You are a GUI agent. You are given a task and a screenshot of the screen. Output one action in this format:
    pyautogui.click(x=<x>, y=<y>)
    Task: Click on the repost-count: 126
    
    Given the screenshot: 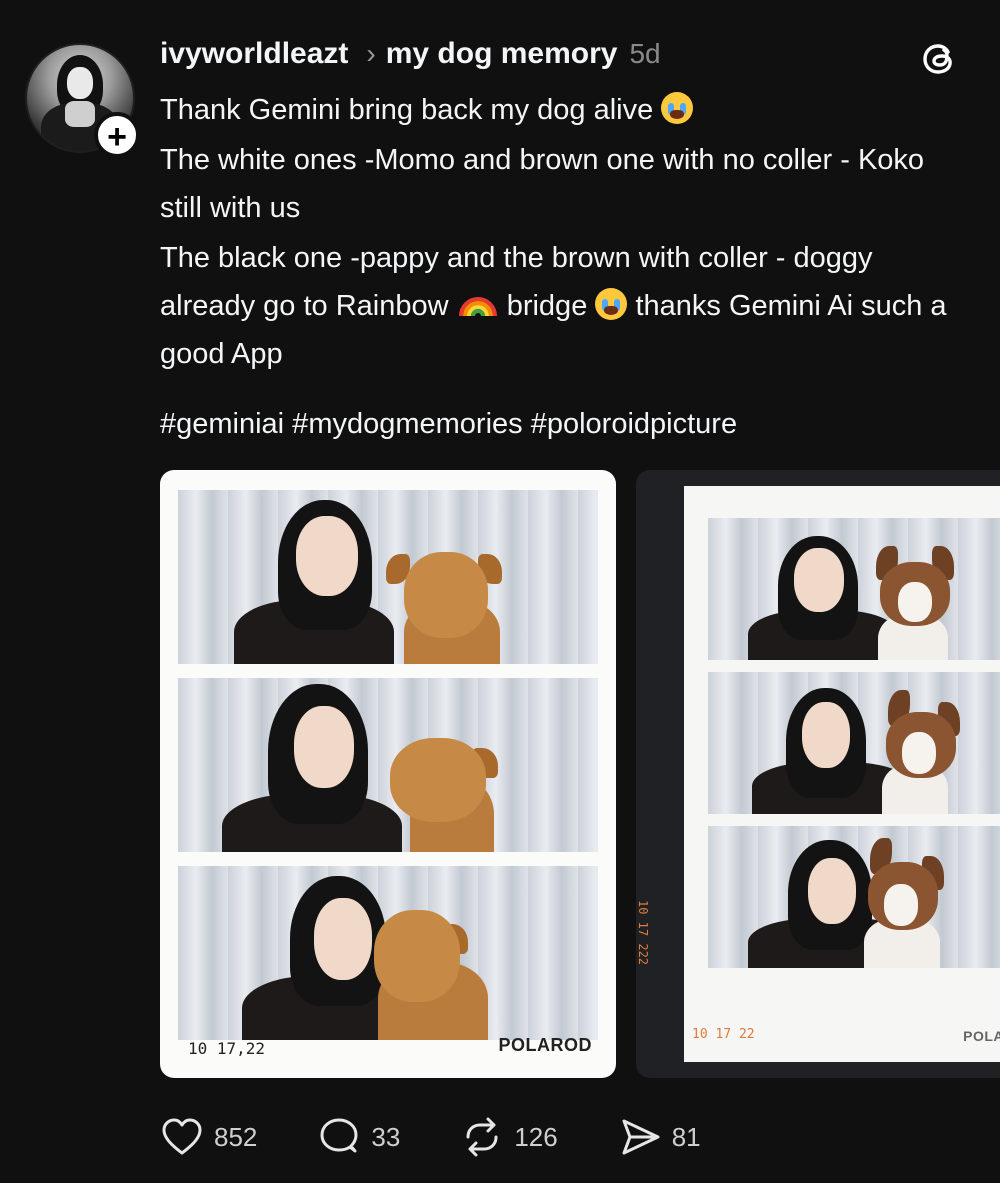 What is the action you would take?
    pyautogui.click(x=536, y=1136)
    